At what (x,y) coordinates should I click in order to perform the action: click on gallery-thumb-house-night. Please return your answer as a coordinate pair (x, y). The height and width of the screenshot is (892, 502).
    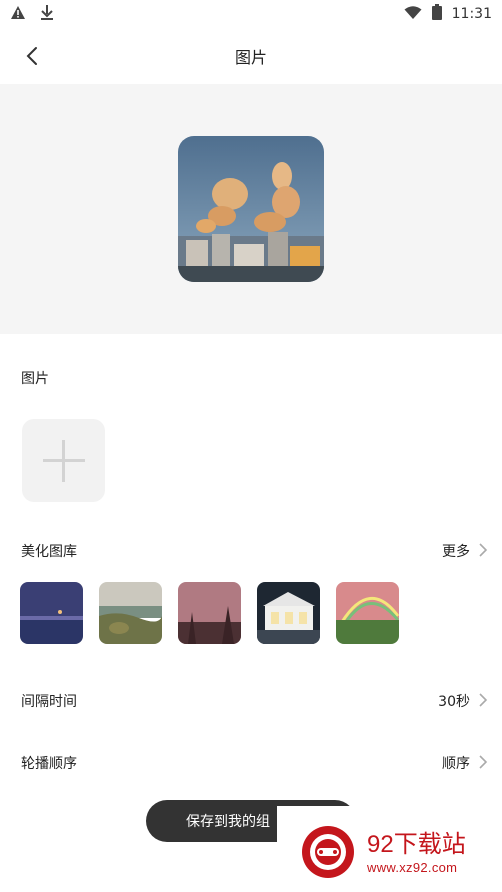
    Looking at the image, I should click on (288, 613).